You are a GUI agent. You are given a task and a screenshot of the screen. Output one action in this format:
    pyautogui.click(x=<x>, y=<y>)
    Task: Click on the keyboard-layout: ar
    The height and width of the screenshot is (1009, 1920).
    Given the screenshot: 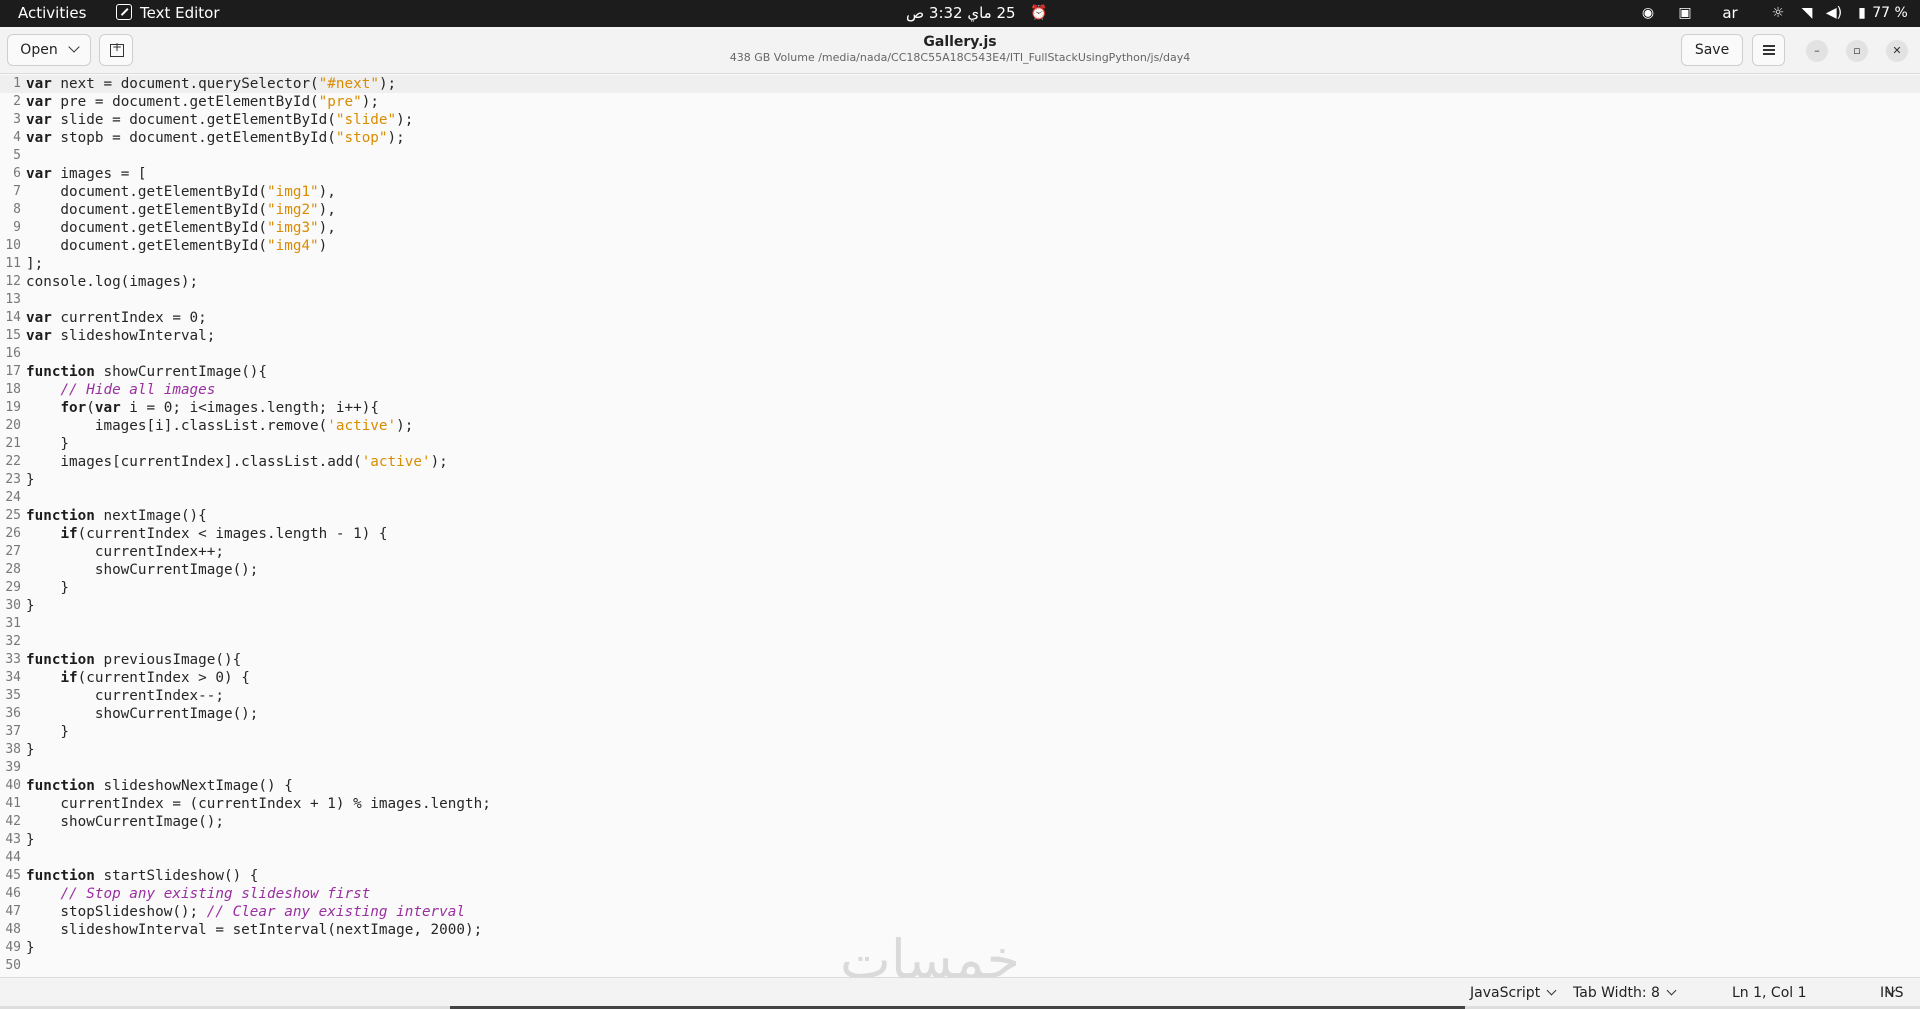 What is the action you would take?
    pyautogui.click(x=1730, y=13)
    